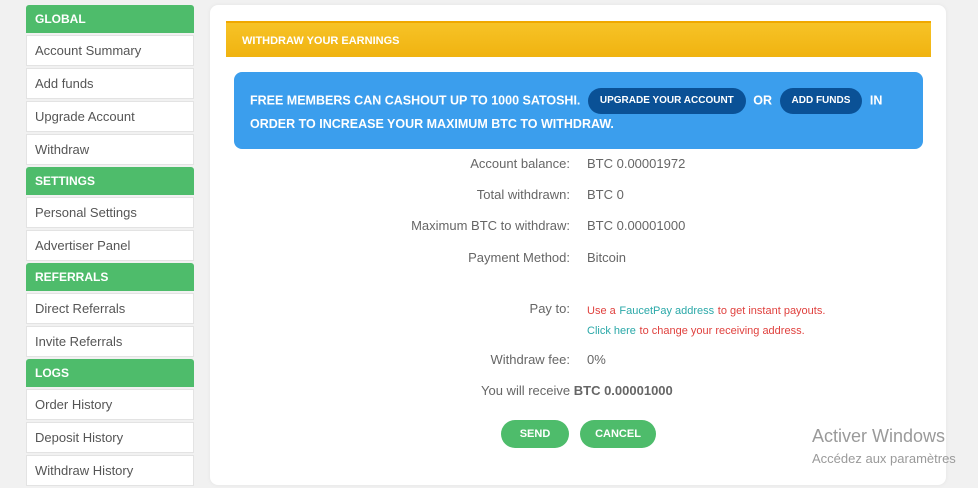 The image size is (978, 488). What do you see at coordinates (596, 359) in the screenshot?
I see `withdraw-fee-value: 0%` at bounding box center [596, 359].